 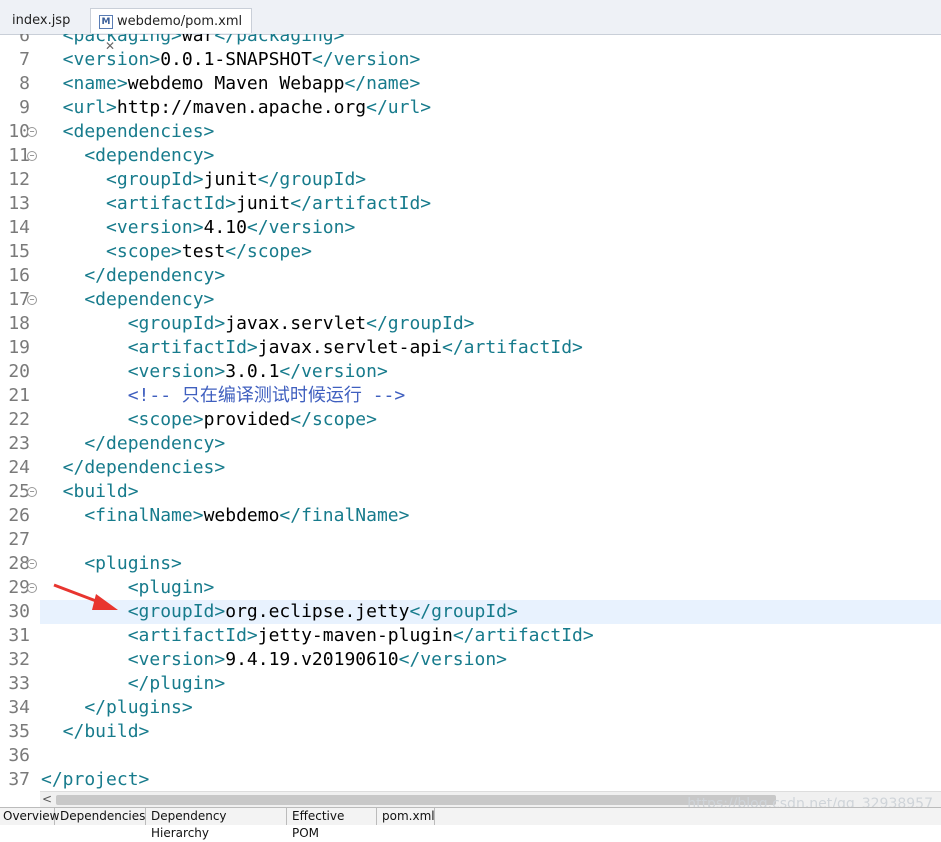 I want to click on bottom-tab-pom-xml: pom.xml, so click(x=407, y=816).